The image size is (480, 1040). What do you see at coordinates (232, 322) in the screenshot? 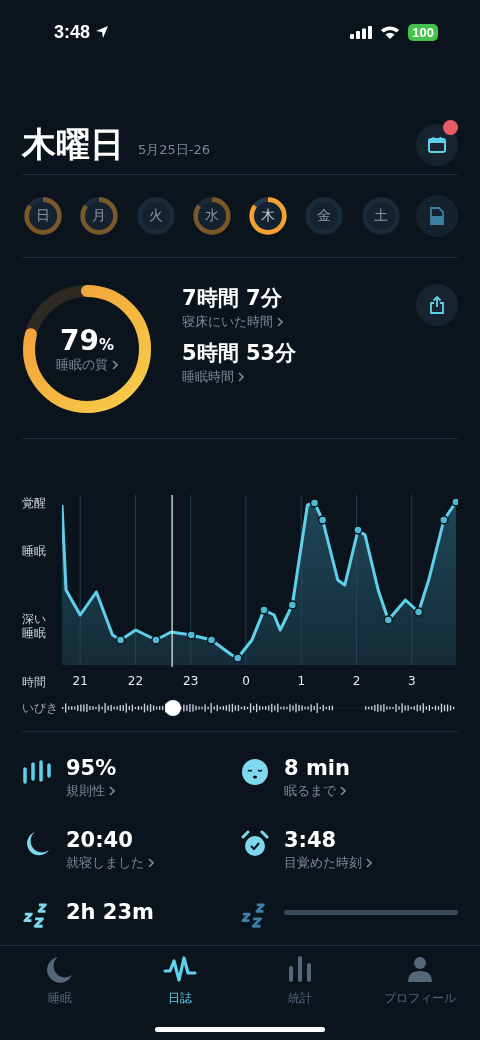
I see `duration-link: 寝床にいた時間` at bounding box center [232, 322].